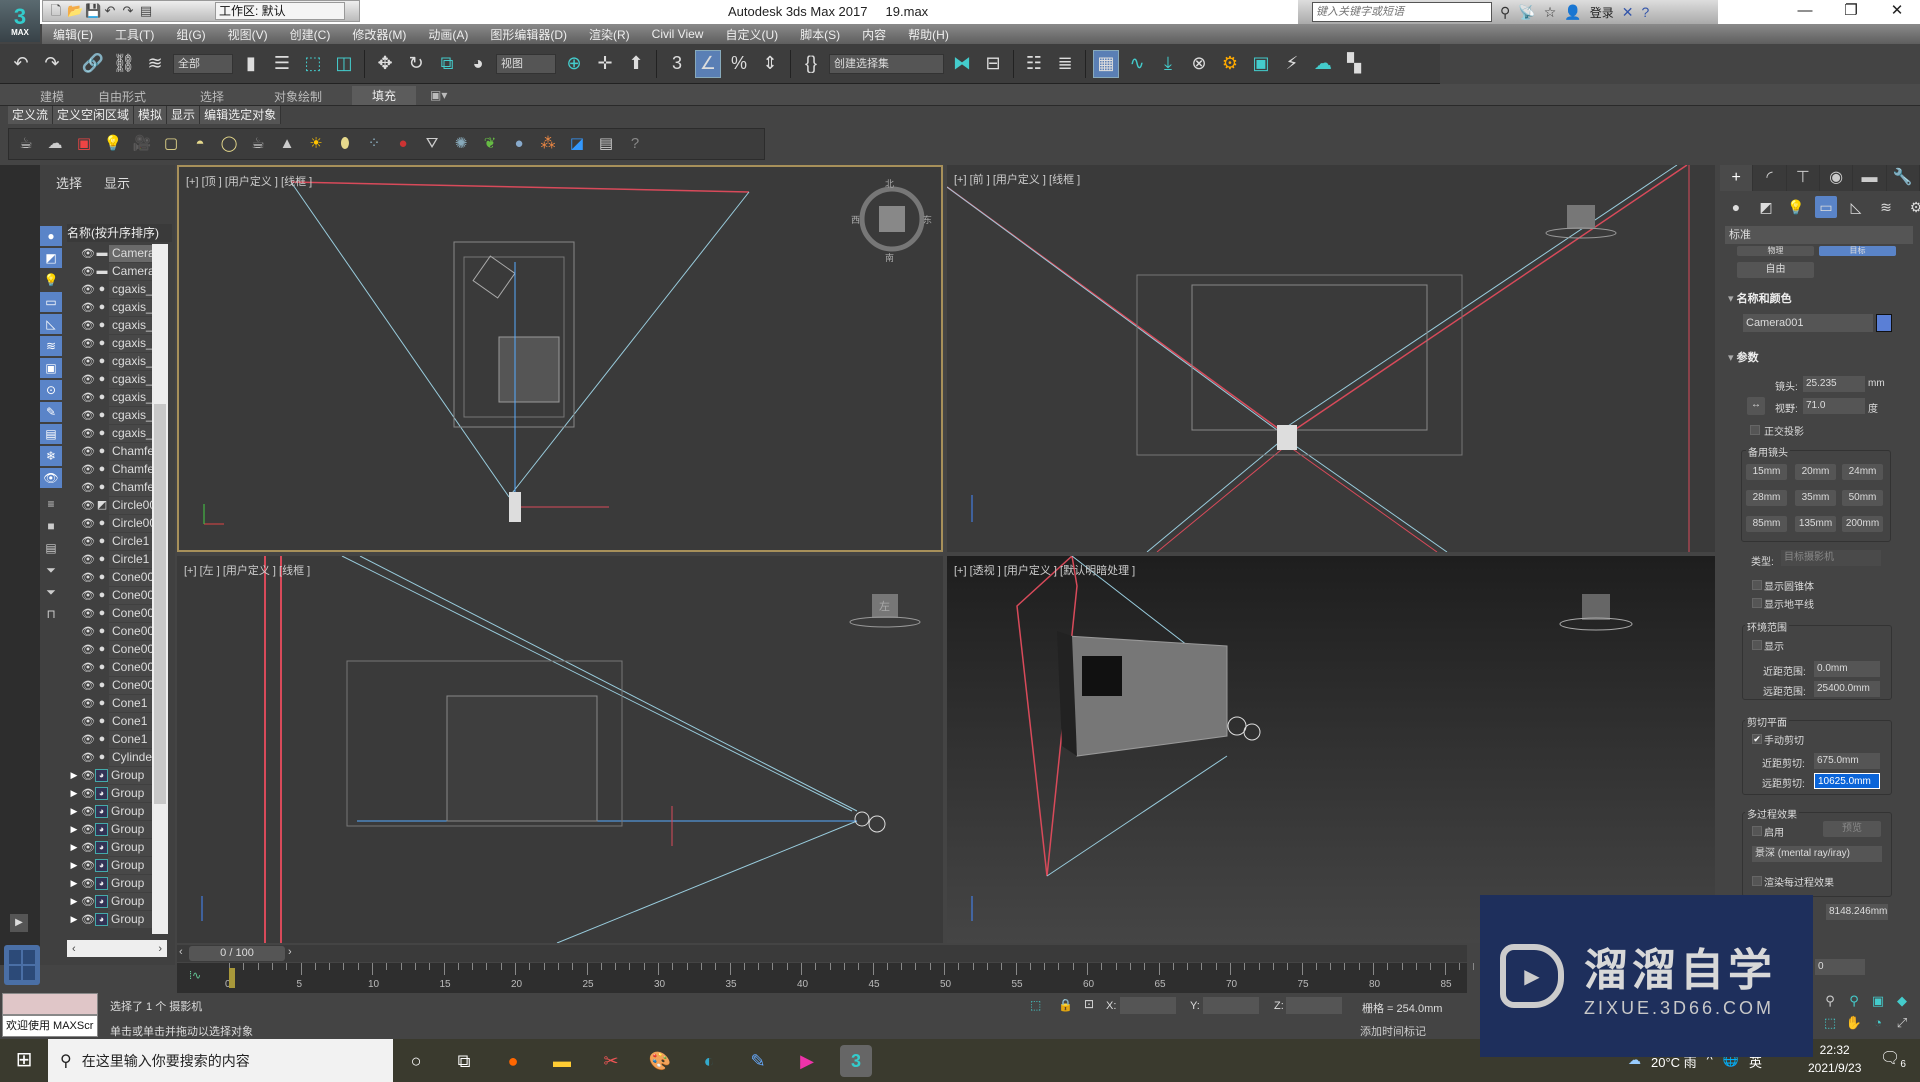 Image resolution: width=1920 pixels, height=1082 pixels. Describe the element at coordinates (1737, 178) in the screenshot. I see `create-tab-icon: +` at that location.